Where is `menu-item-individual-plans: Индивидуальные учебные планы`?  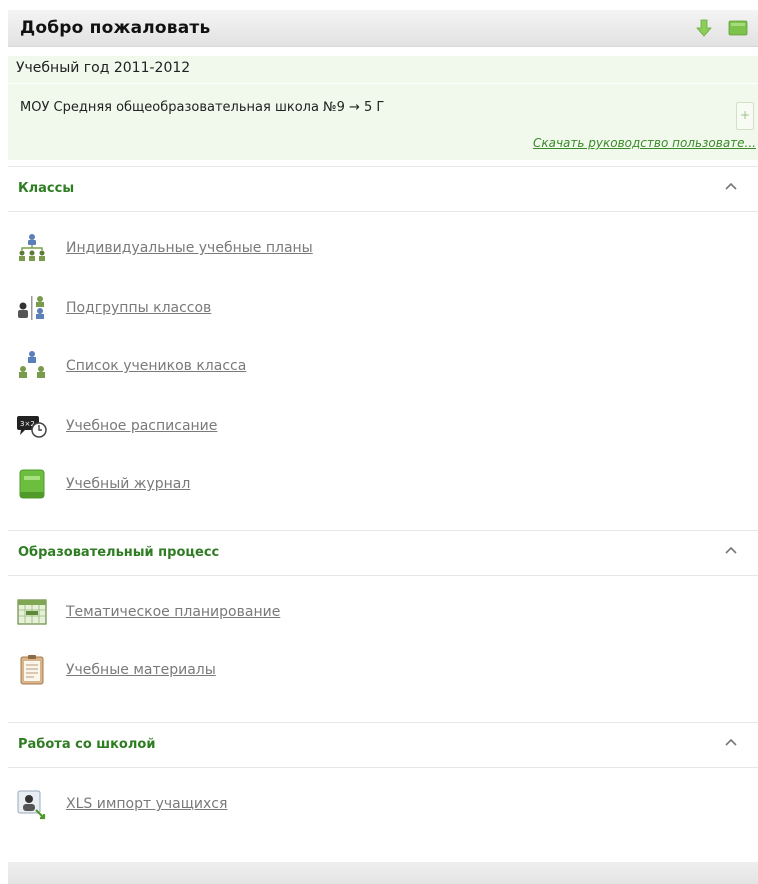
menu-item-individual-plans: Индивидуальные учебные планы is located at coordinates (266, 249).